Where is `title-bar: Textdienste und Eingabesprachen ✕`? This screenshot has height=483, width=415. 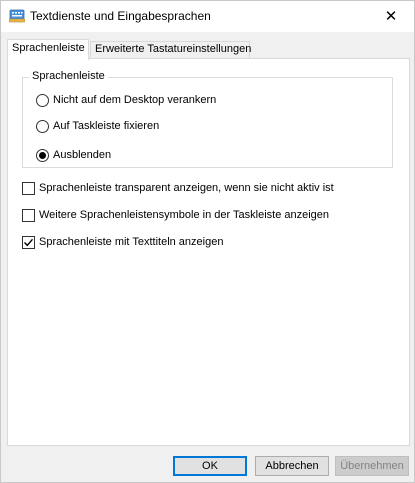 title-bar: Textdienste und Eingabesprachen ✕ is located at coordinates (207, 16).